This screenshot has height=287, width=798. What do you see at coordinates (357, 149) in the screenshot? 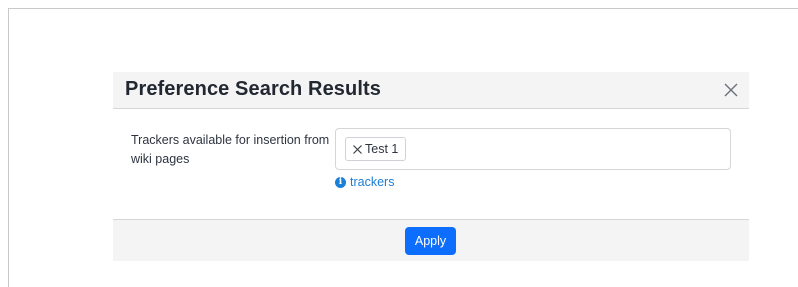
I see `x-icon` at bounding box center [357, 149].